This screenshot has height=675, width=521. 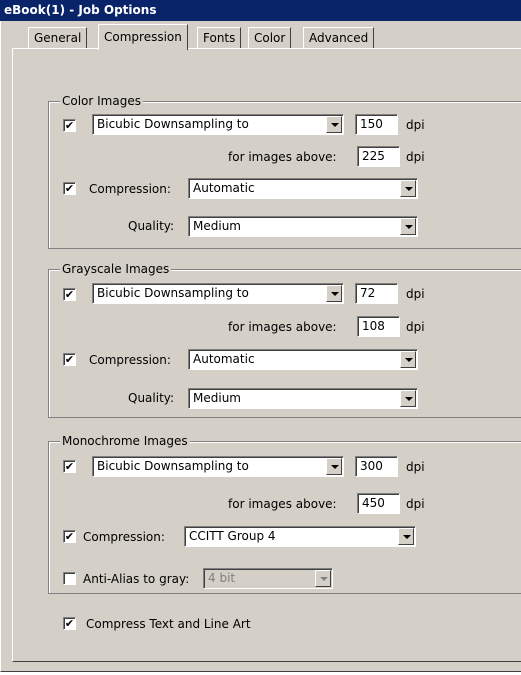 What do you see at coordinates (173, 466) in the screenshot?
I see `monochrome-downsample-method-value: Bicubic Downsampling to` at bounding box center [173, 466].